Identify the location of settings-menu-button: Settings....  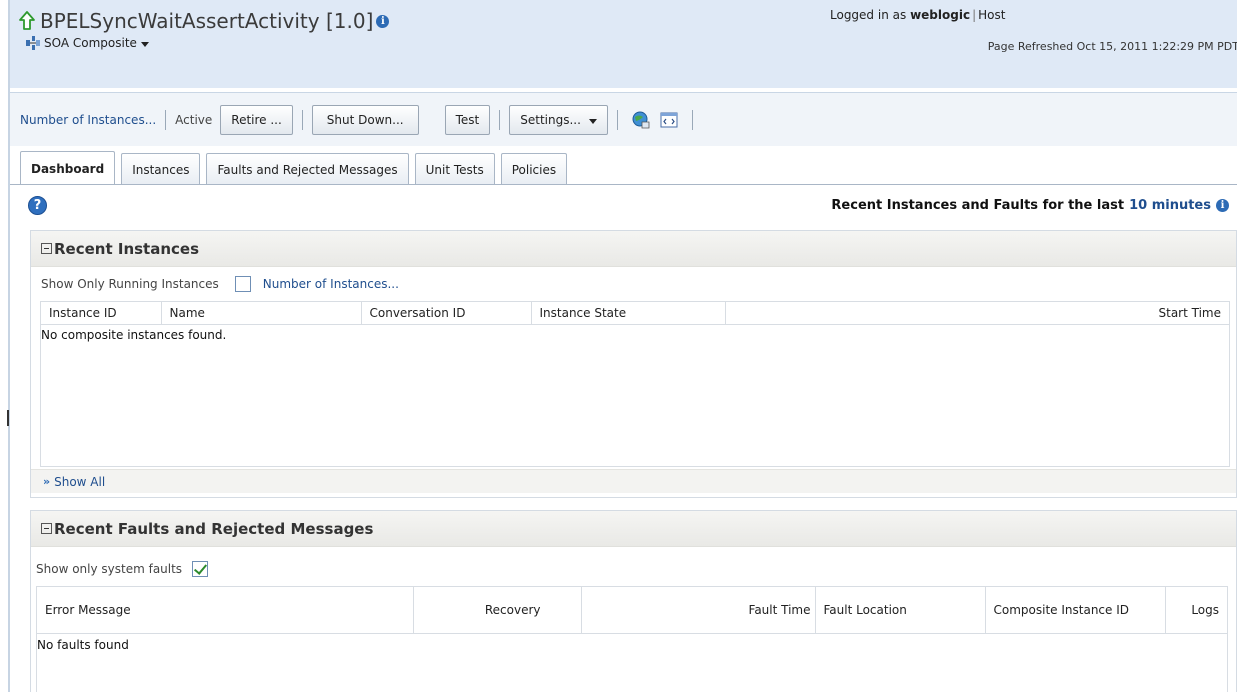
(558, 120).